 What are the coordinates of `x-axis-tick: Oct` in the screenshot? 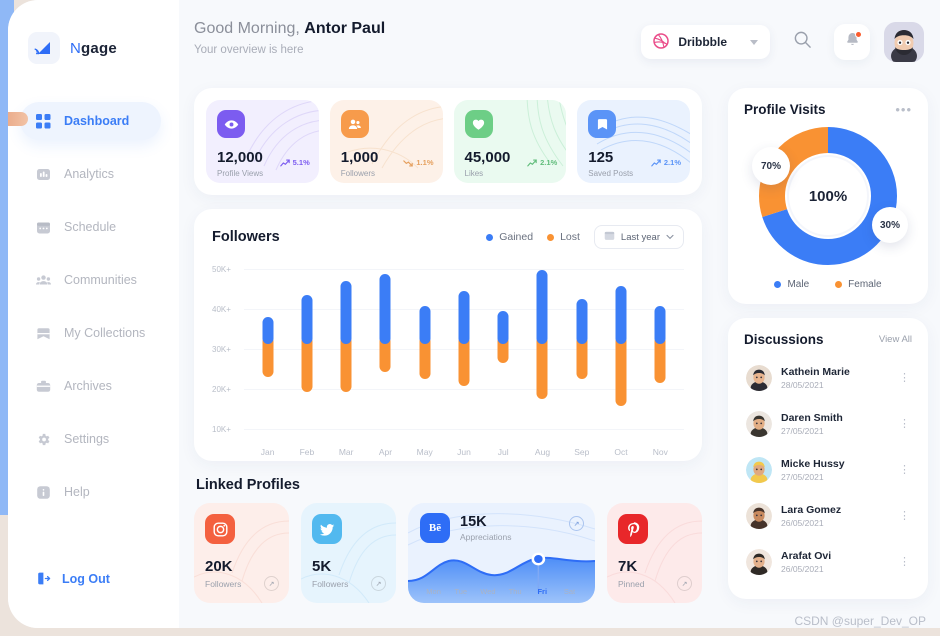 It's located at (621, 452).